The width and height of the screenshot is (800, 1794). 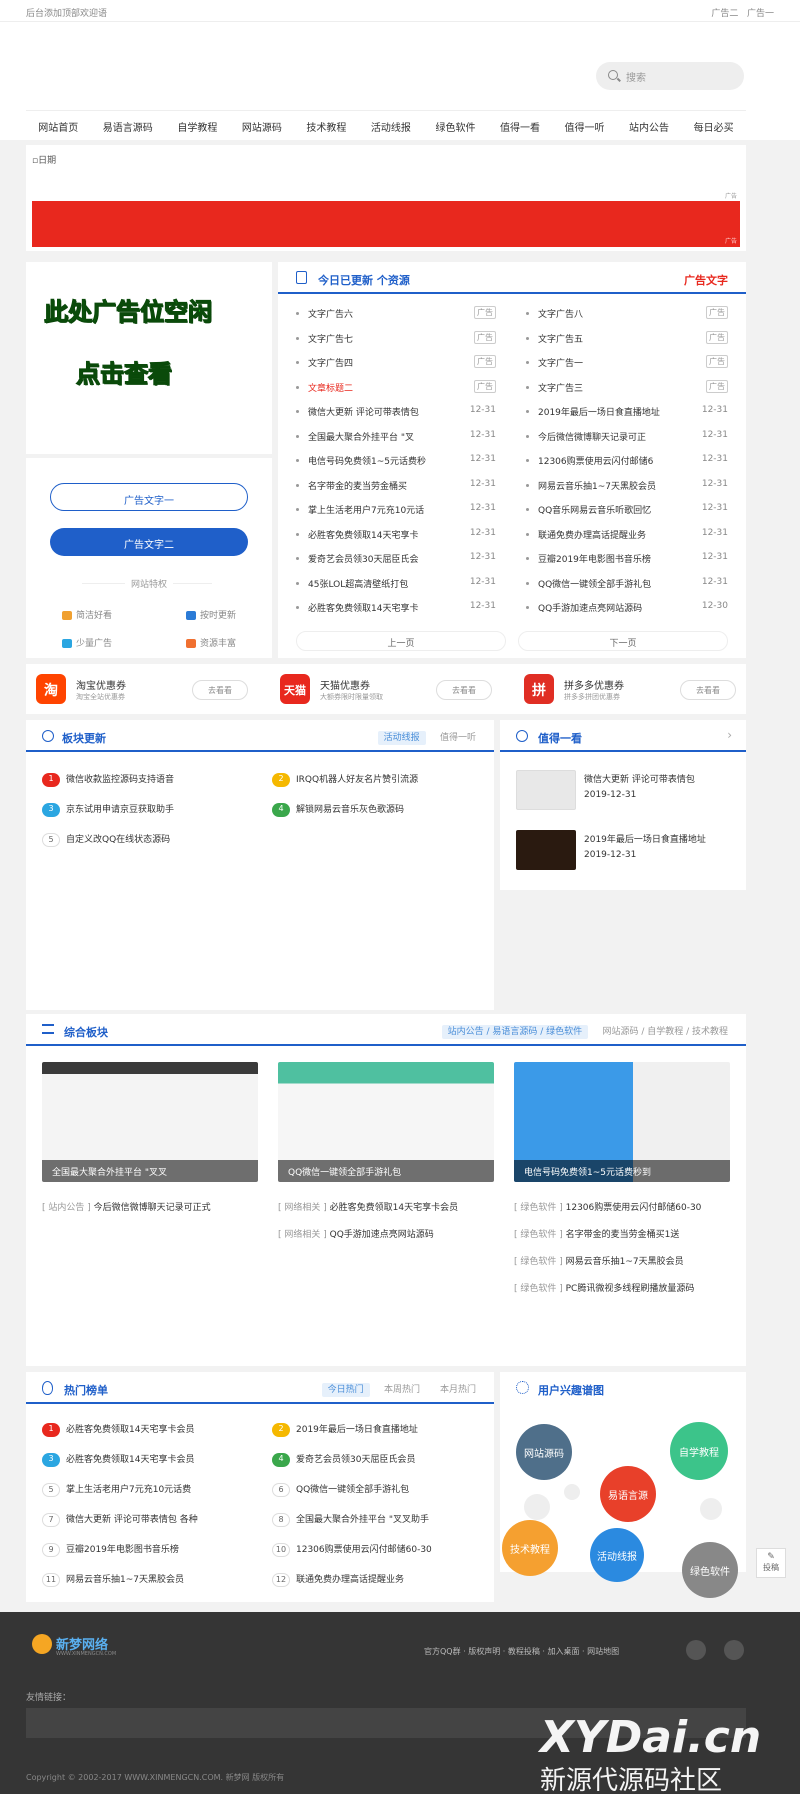 I want to click on interest-bubble: 技术教程, so click(x=530, y=1548).